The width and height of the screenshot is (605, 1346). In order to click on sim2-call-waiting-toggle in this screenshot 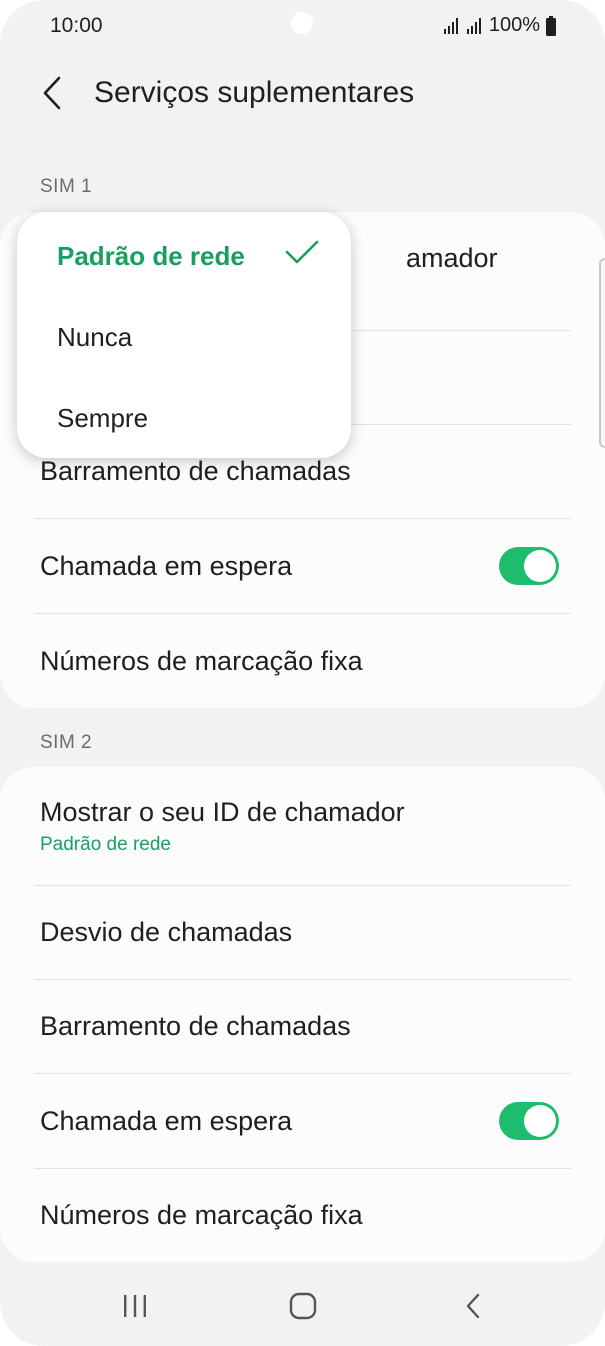, I will do `click(529, 1121)`.